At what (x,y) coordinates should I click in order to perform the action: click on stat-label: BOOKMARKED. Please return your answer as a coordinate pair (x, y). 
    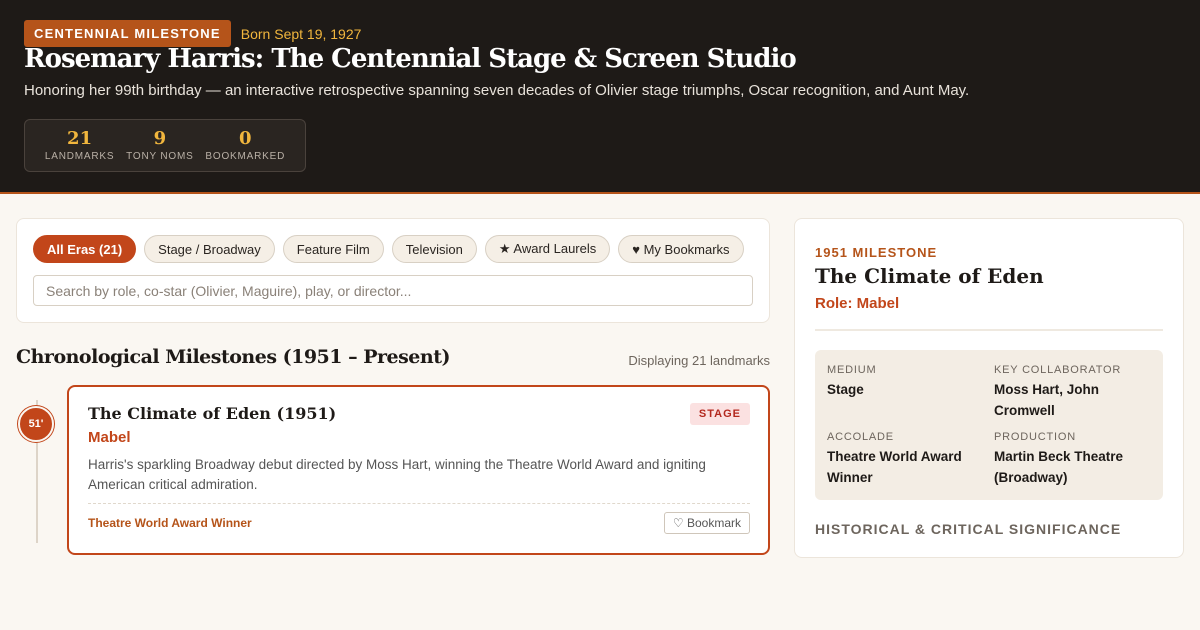
    Looking at the image, I should click on (245, 156).